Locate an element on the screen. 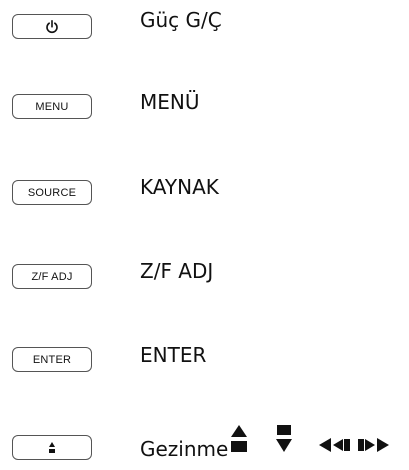  up-down-arrows-icon is located at coordinates (52, 447).